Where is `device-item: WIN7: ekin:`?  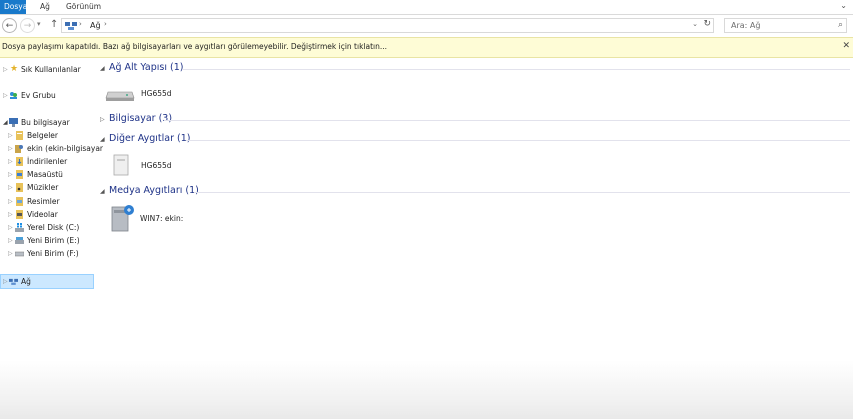
device-item: WIN7: ekin: is located at coordinates (180, 217).